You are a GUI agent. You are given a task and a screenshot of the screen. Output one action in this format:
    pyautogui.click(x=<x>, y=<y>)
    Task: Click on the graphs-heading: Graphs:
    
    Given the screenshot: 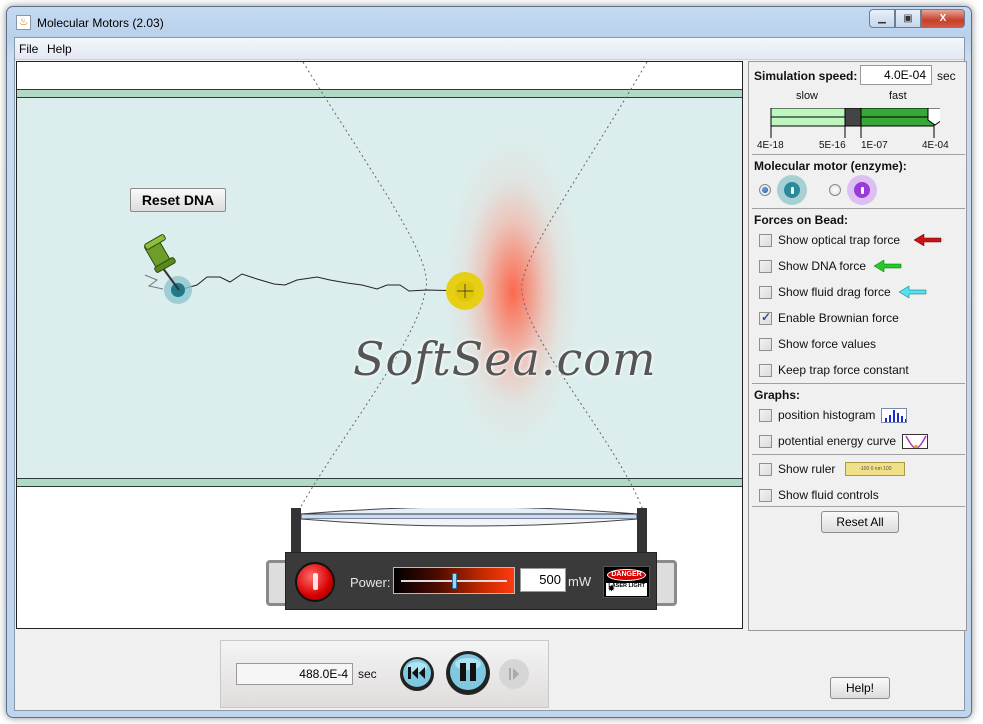 What is the action you would take?
    pyautogui.click(x=777, y=395)
    